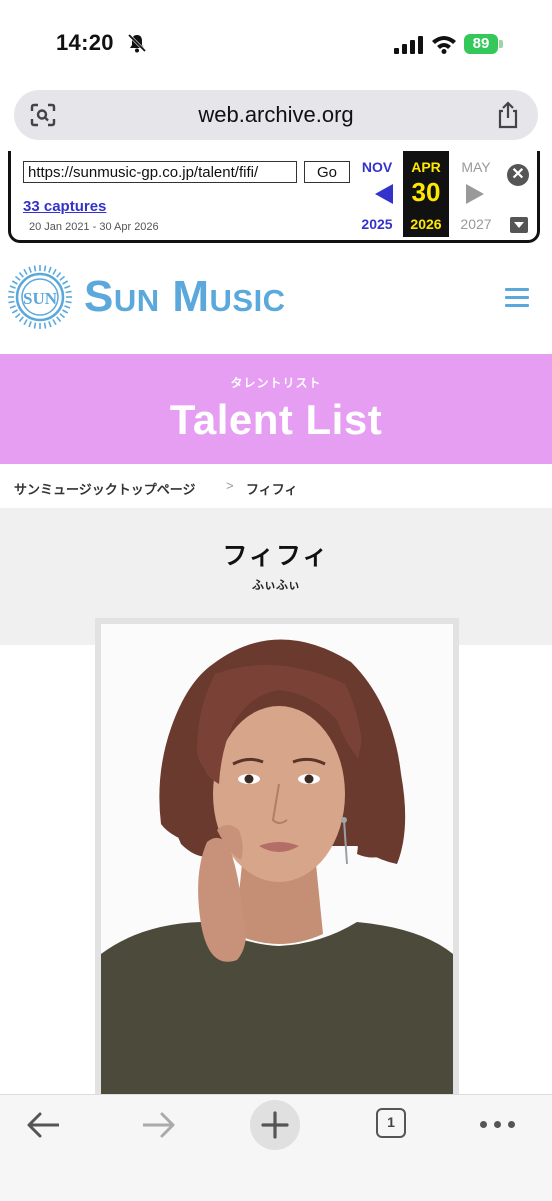 This screenshot has width=552, height=1201. I want to click on prev-arrow-icon, so click(384, 194).